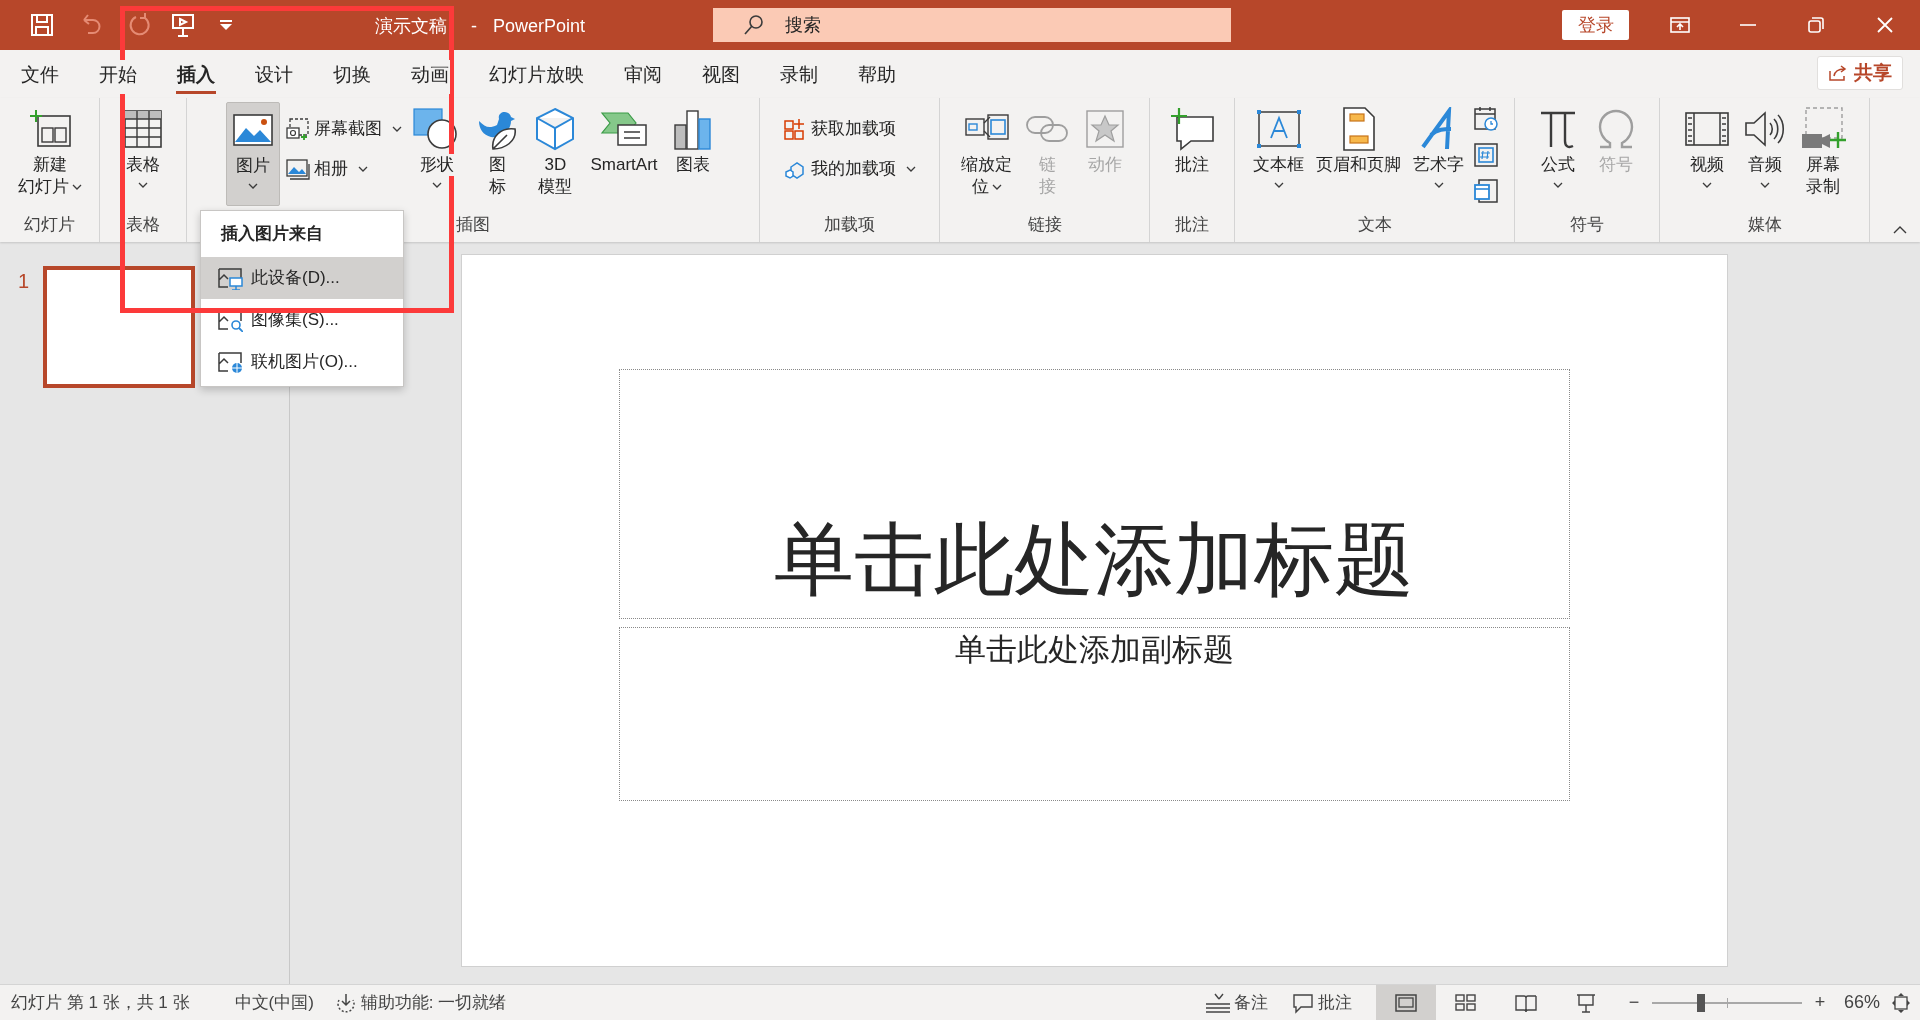  What do you see at coordinates (1358, 129) in the screenshot?
I see `page-icon` at bounding box center [1358, 129].